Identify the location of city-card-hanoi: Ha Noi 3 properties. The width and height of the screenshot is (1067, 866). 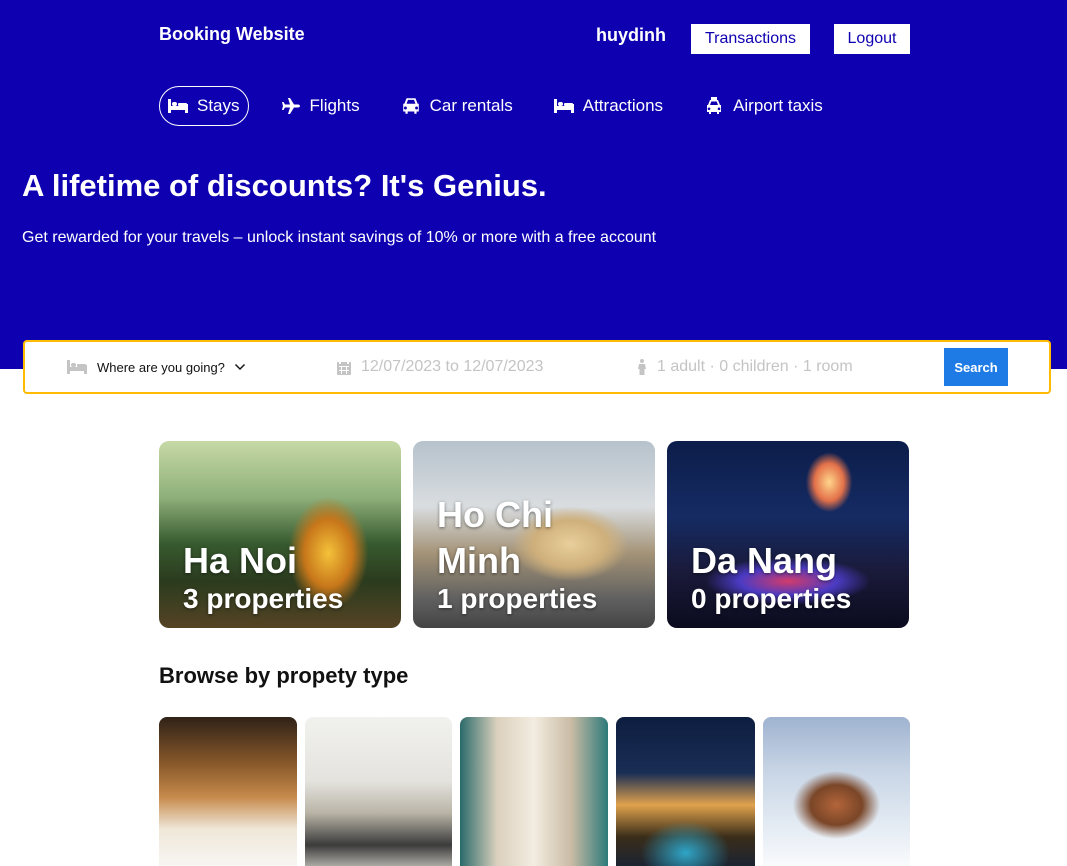
(280, 534).